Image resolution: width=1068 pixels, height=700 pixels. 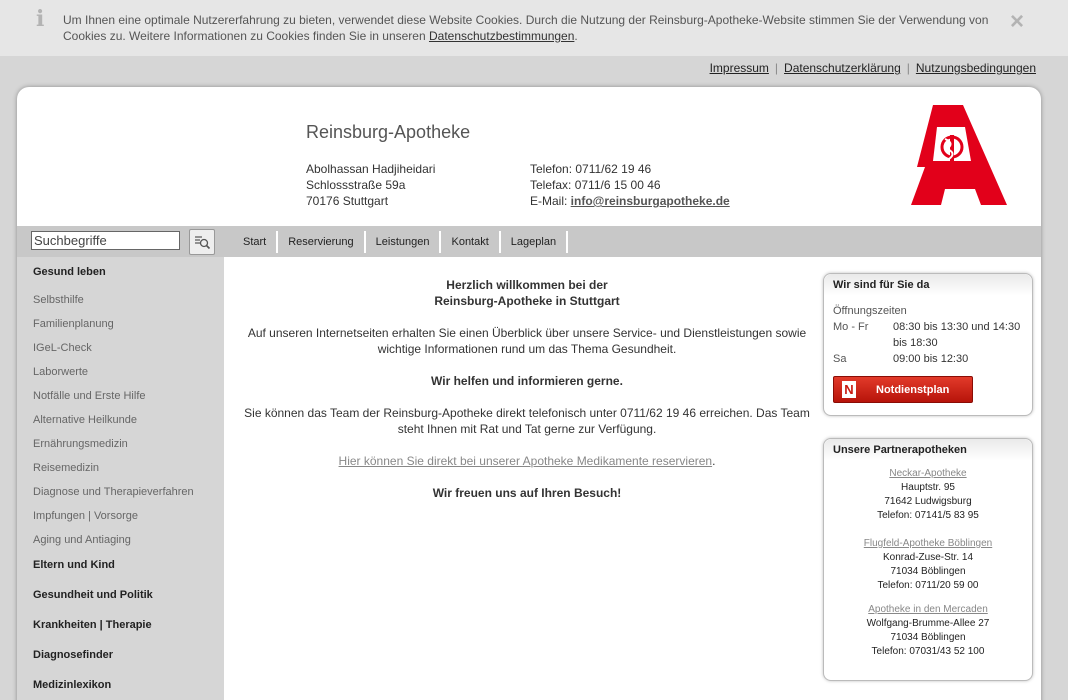 I want to click on sidebar-item-familienplanung: Familienplanung, so click(x=73, y=324).